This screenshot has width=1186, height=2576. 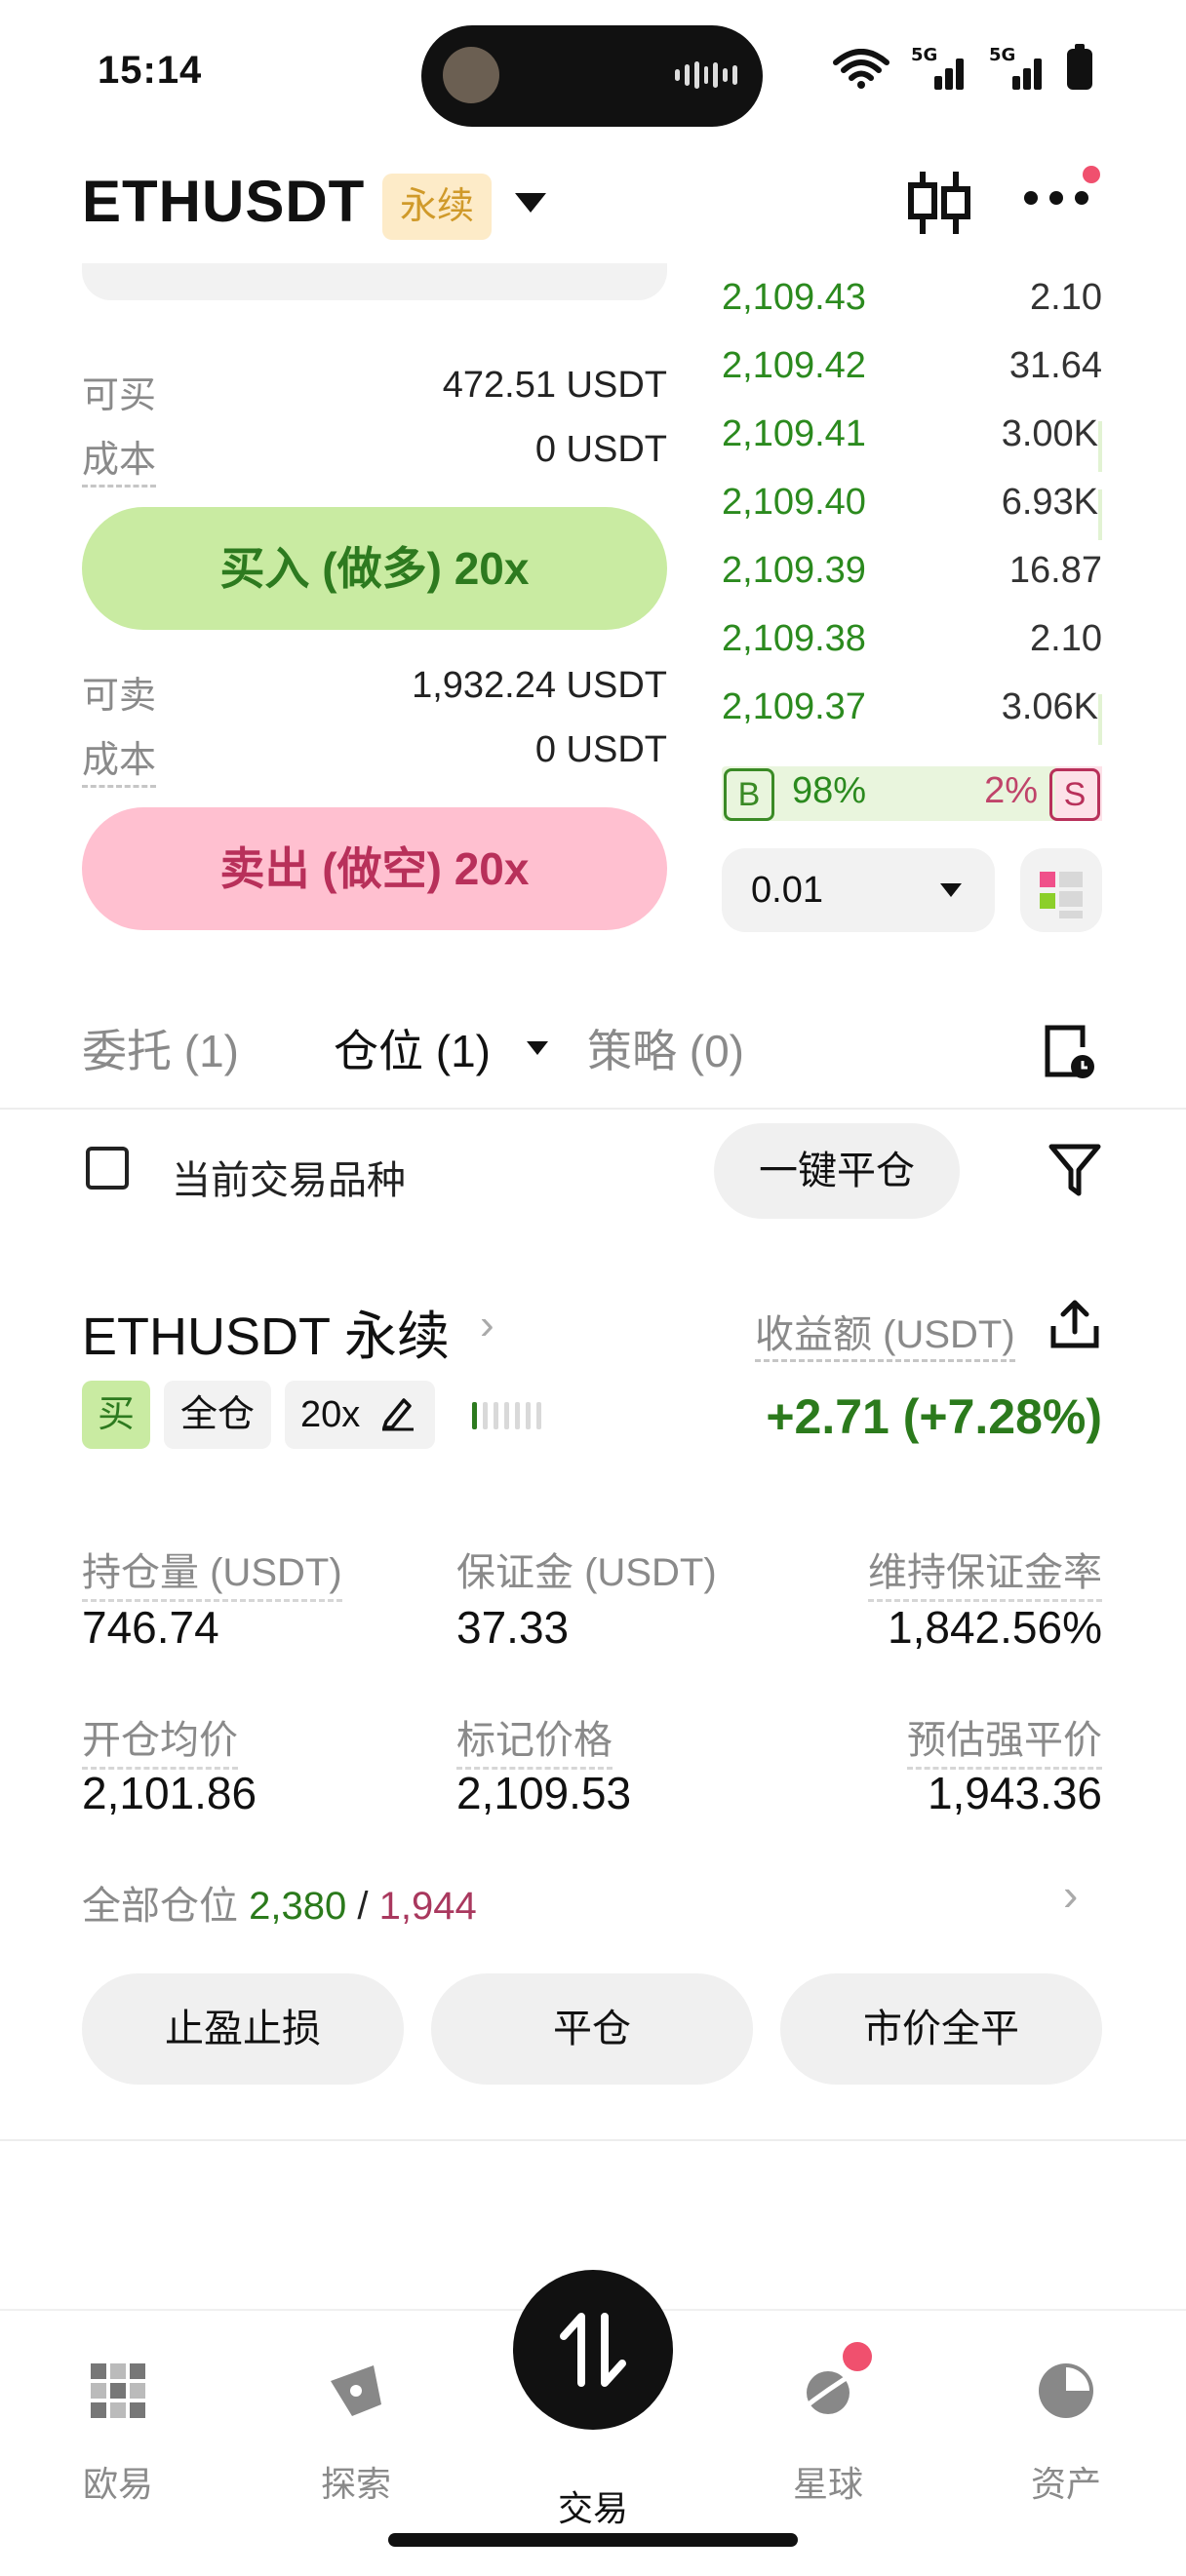 I want to click on buy-long-button: 买入 (做多) 20x, so click(x=374, y=568).